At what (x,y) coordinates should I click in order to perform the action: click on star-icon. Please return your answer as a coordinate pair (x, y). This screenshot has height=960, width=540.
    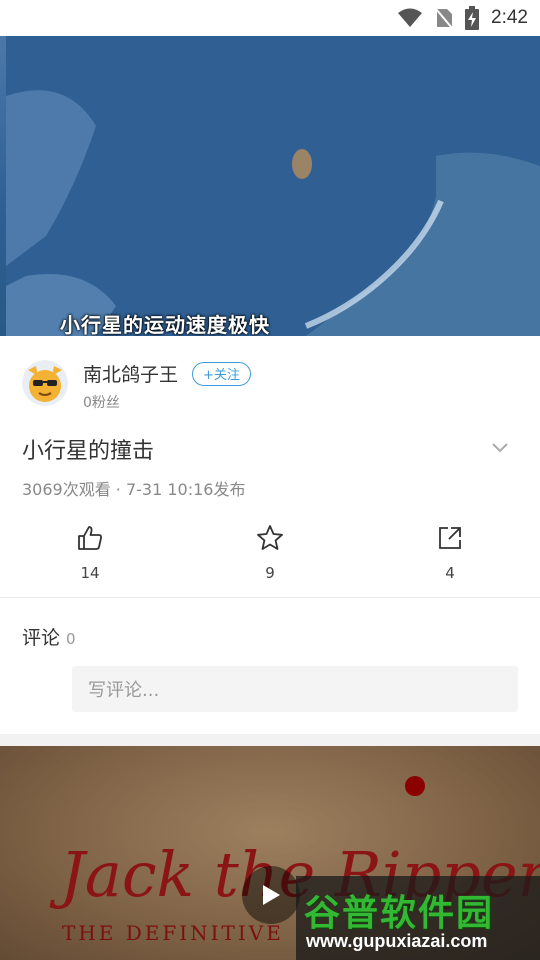
    Looking at the image, I should click on (270, 537).